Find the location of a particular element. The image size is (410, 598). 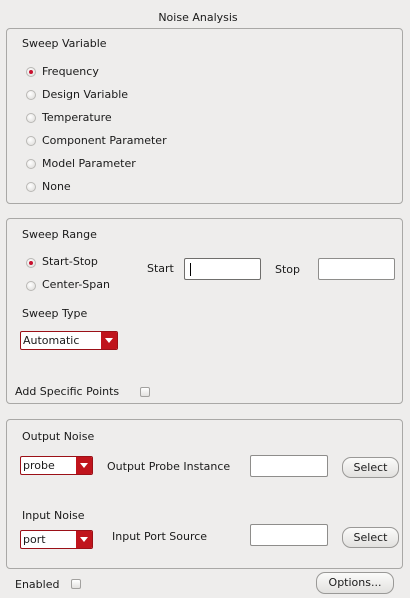

radio-design-variable-label: Design Variable is located at coordinates (85, 94).